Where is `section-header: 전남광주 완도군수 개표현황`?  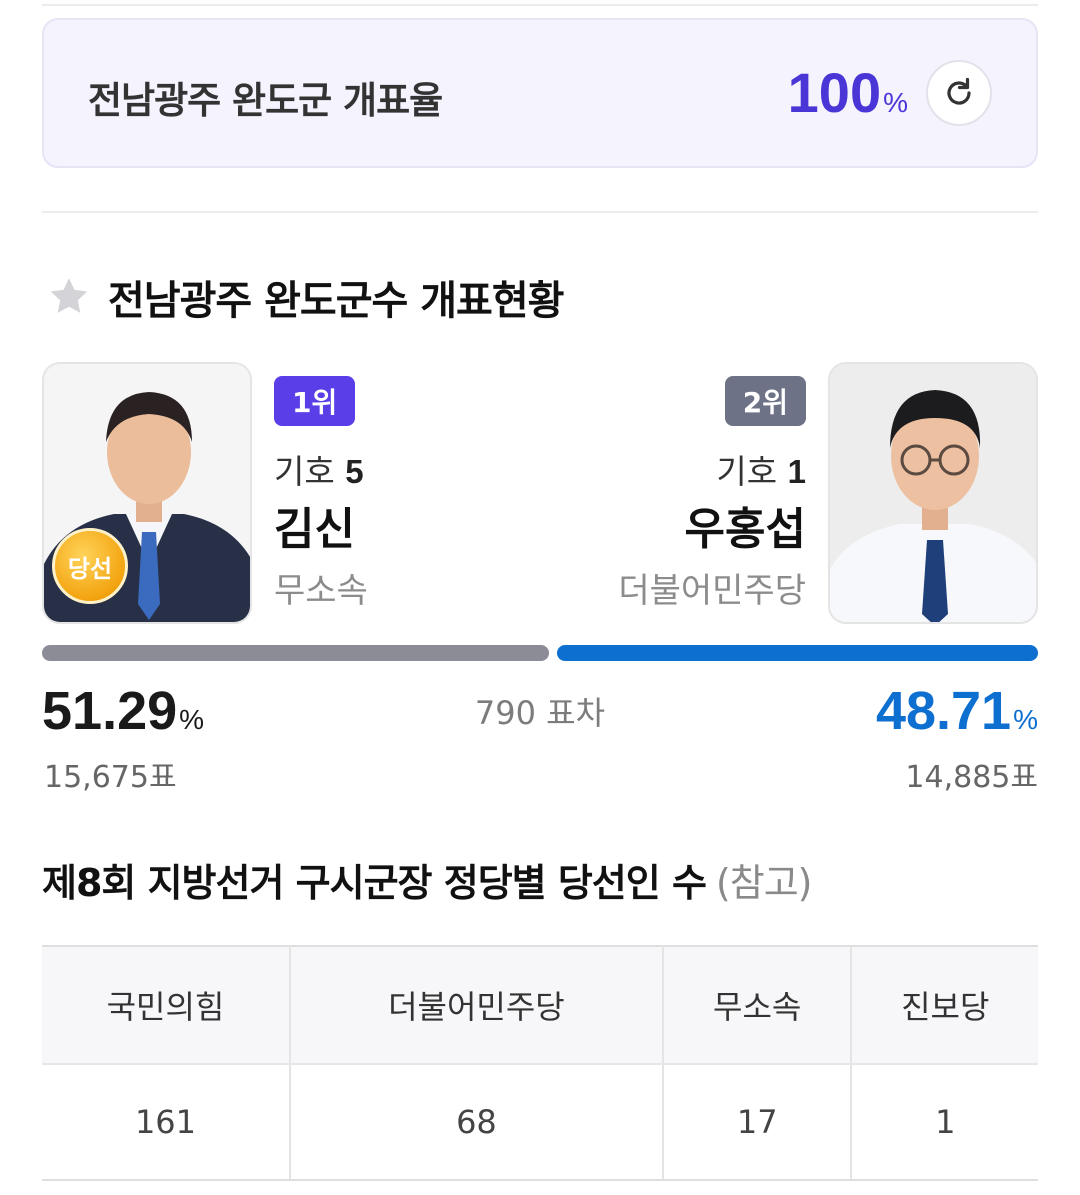 section-header: 전남광주 완도군수 개표현황 is located at coordinates (305, 297).